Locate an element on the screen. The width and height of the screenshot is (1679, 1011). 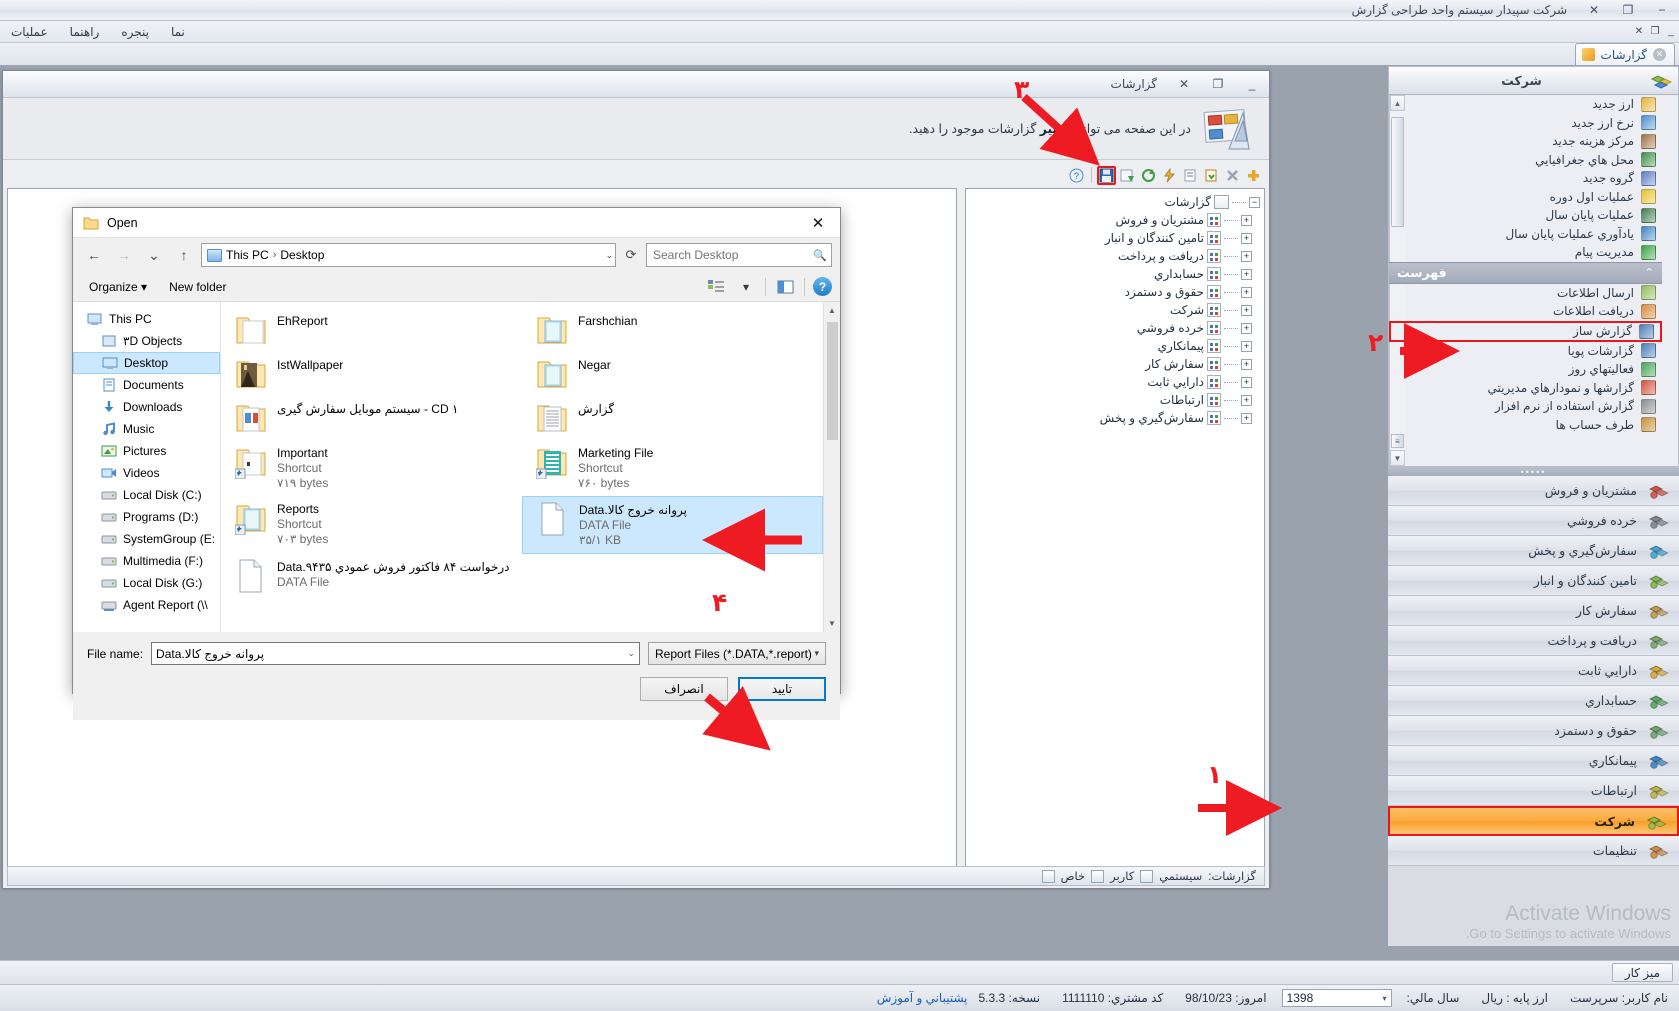
sidebar-splitter: ••••• is located at coordinates (1533, 472).